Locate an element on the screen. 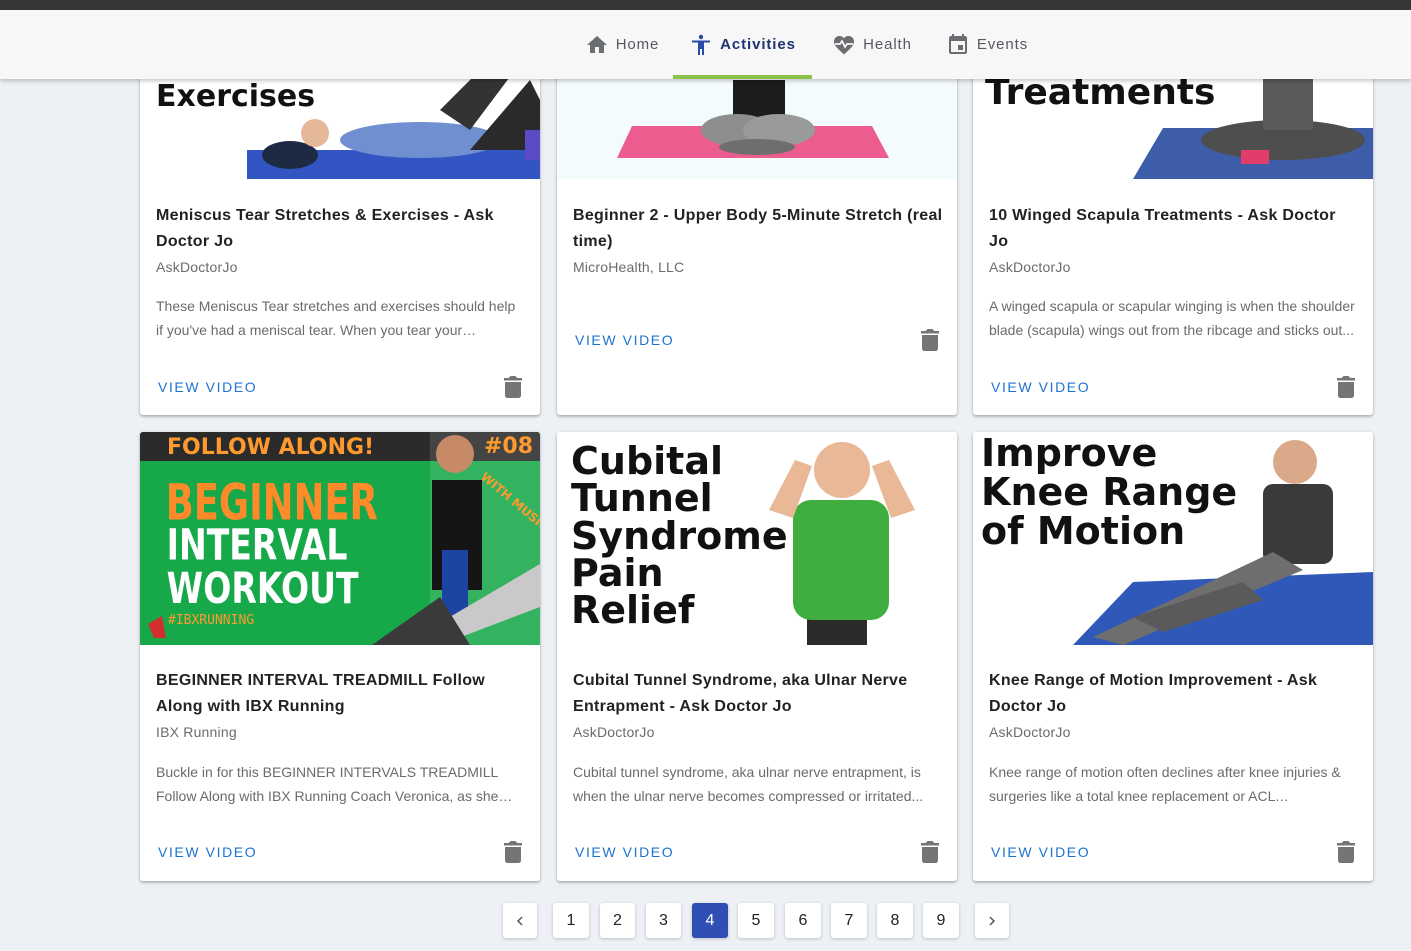 The width and height of the screenshot is (1411, 951). chevron-right-icon is located at coordinates (992, 920).